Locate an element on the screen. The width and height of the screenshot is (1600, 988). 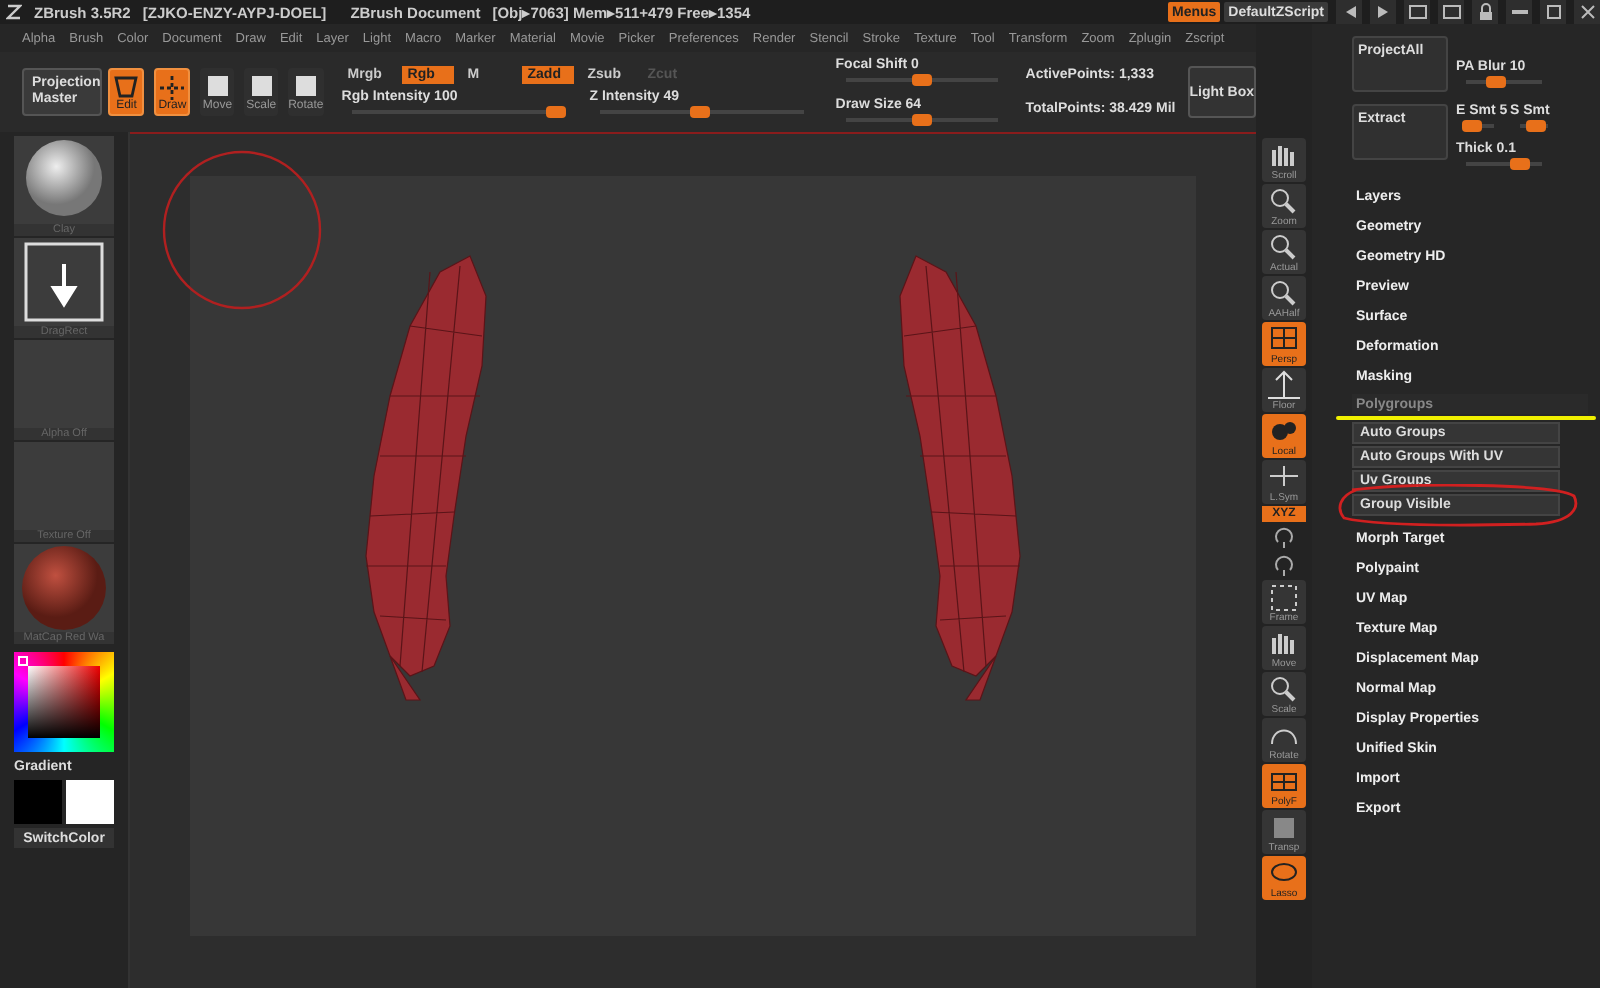
floor-icon is located at coordinates (1284, 384).